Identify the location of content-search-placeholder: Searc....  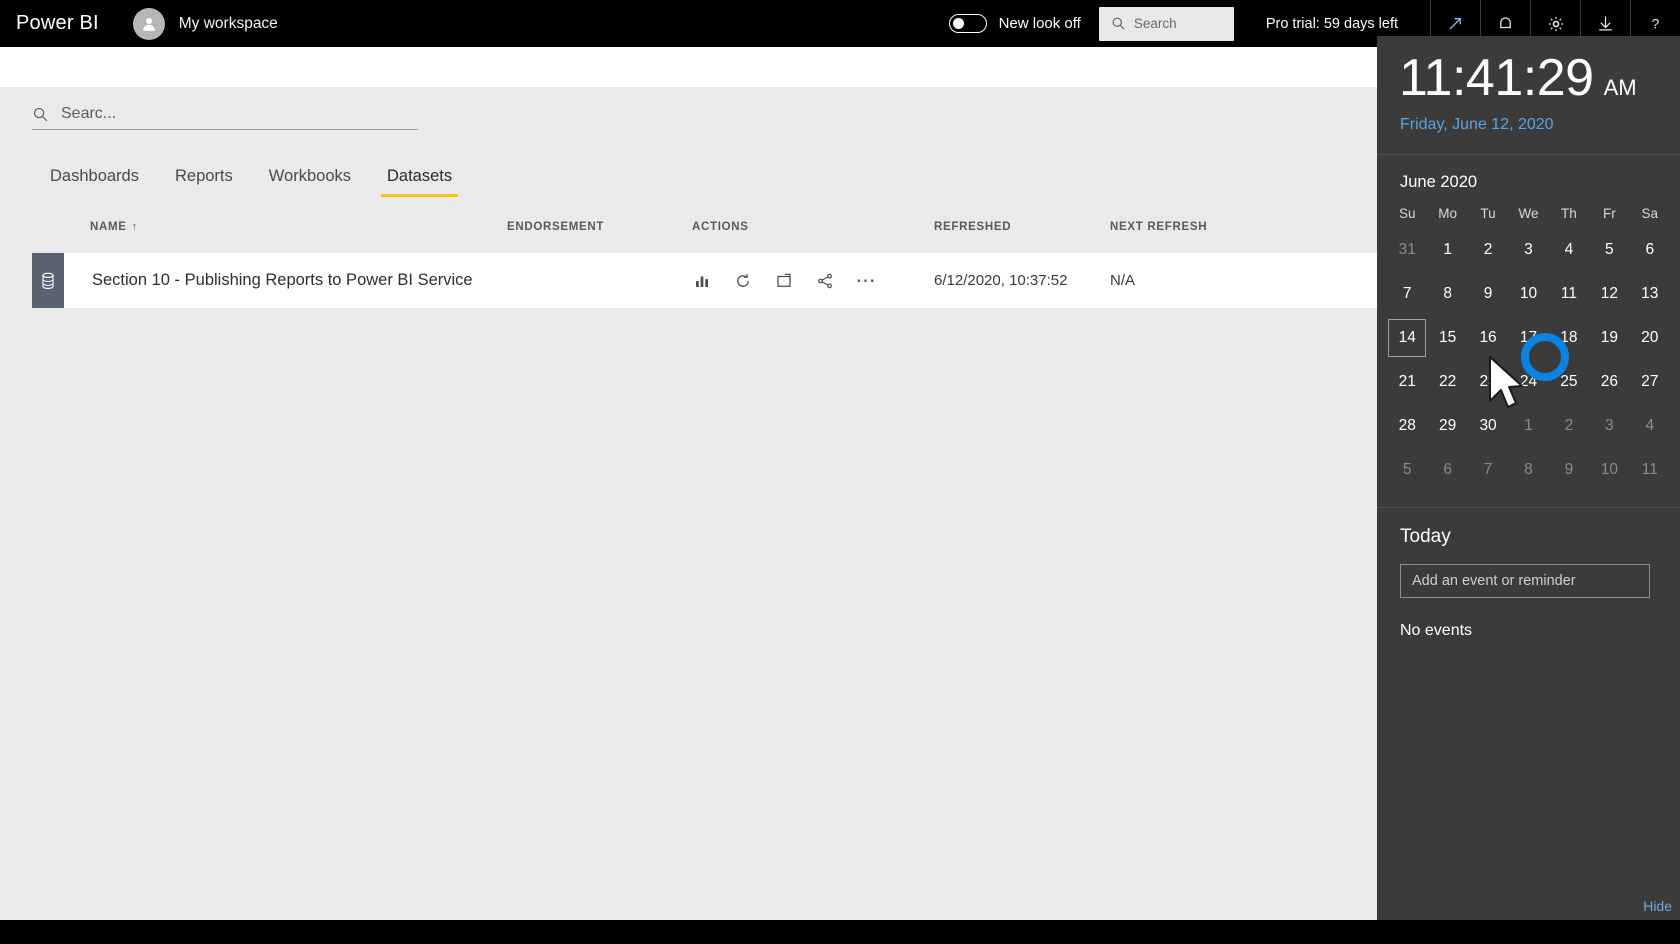
(89, 113).